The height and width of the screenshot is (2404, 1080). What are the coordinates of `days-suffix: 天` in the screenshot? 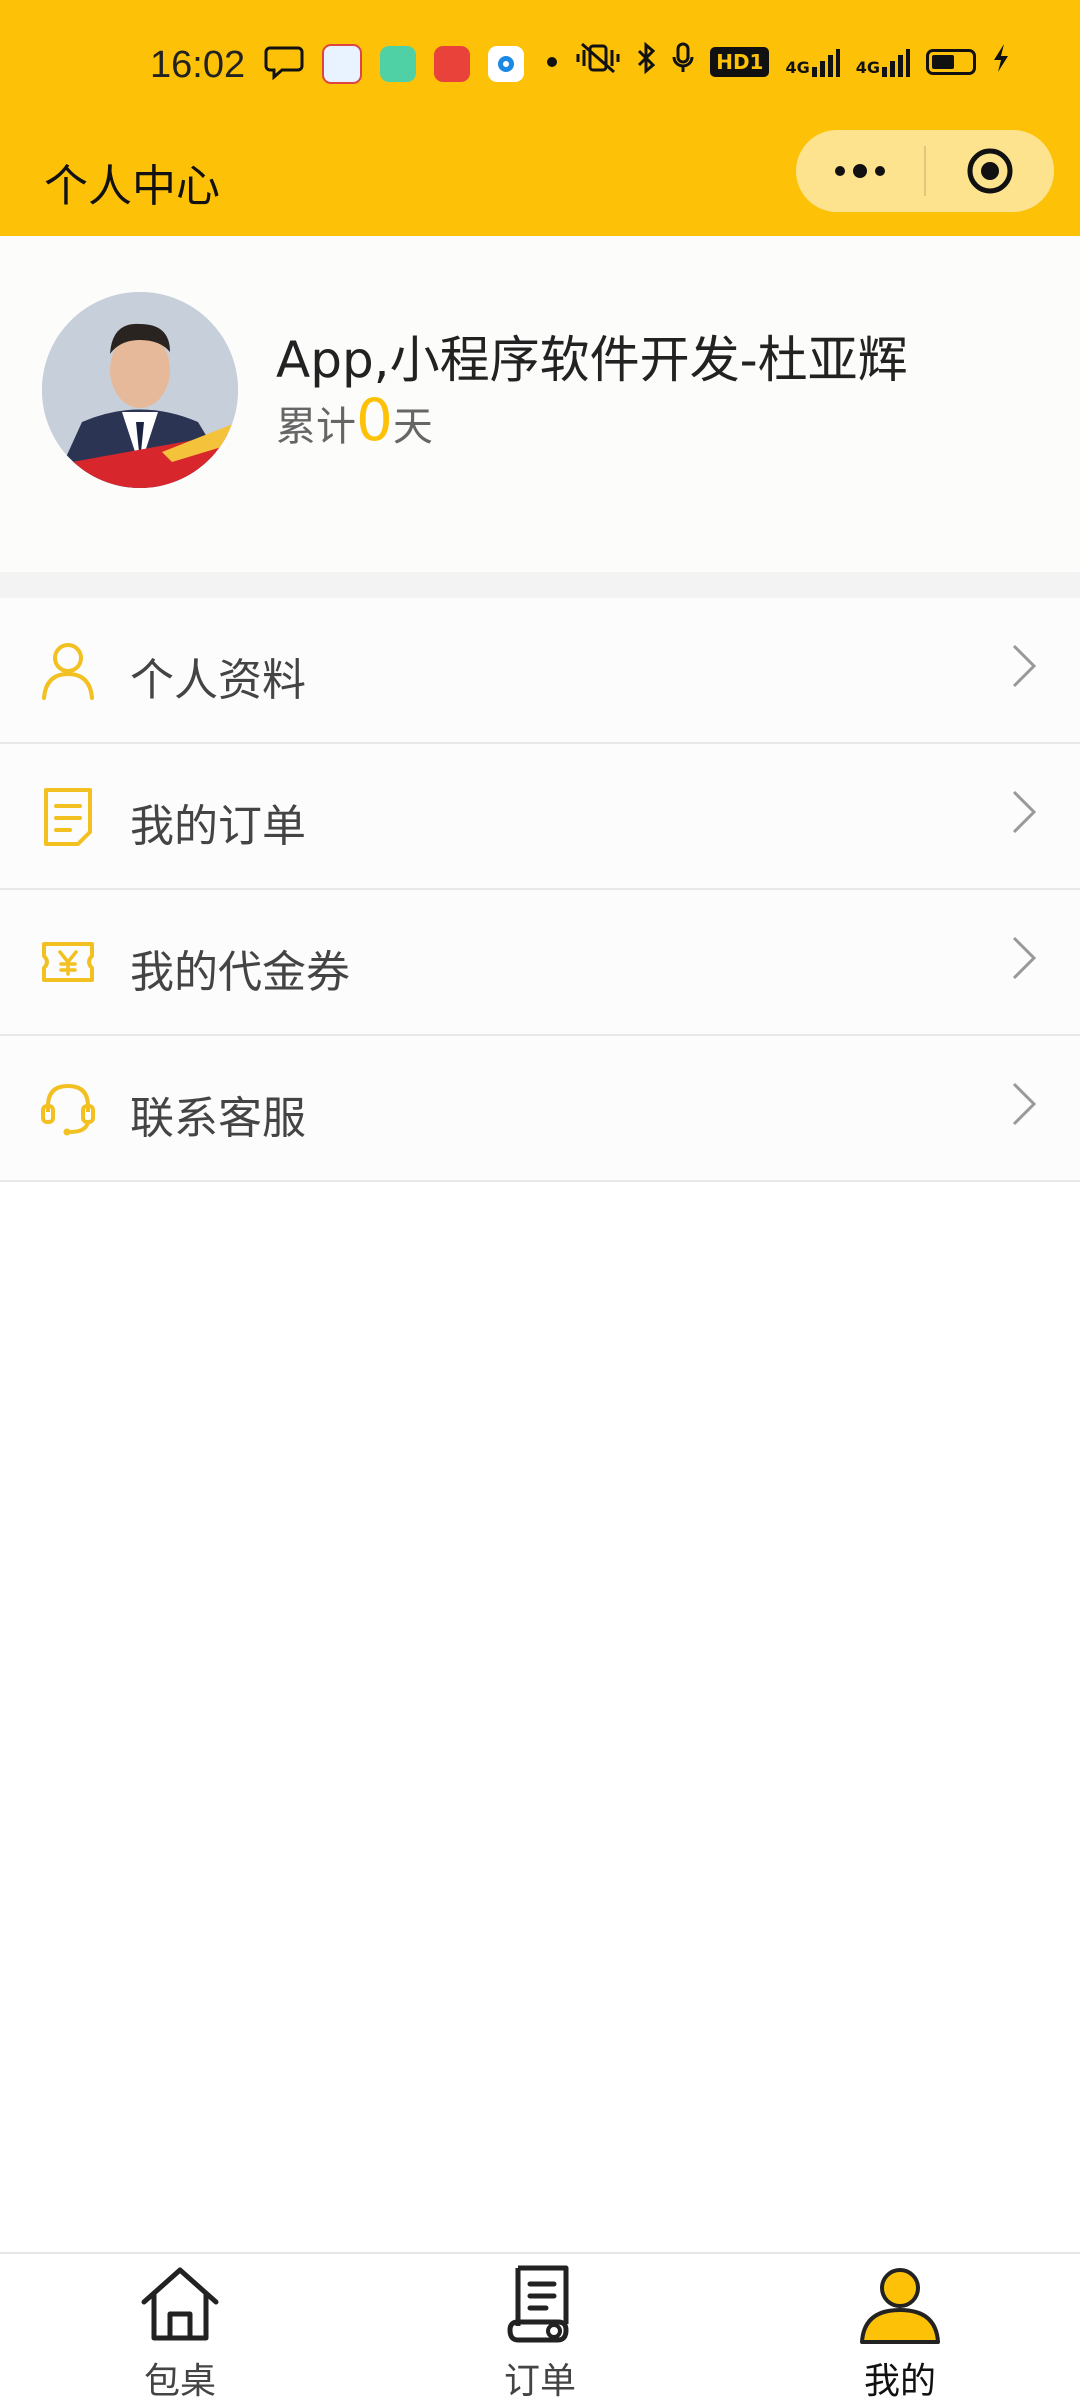 It's located at (412, 427).